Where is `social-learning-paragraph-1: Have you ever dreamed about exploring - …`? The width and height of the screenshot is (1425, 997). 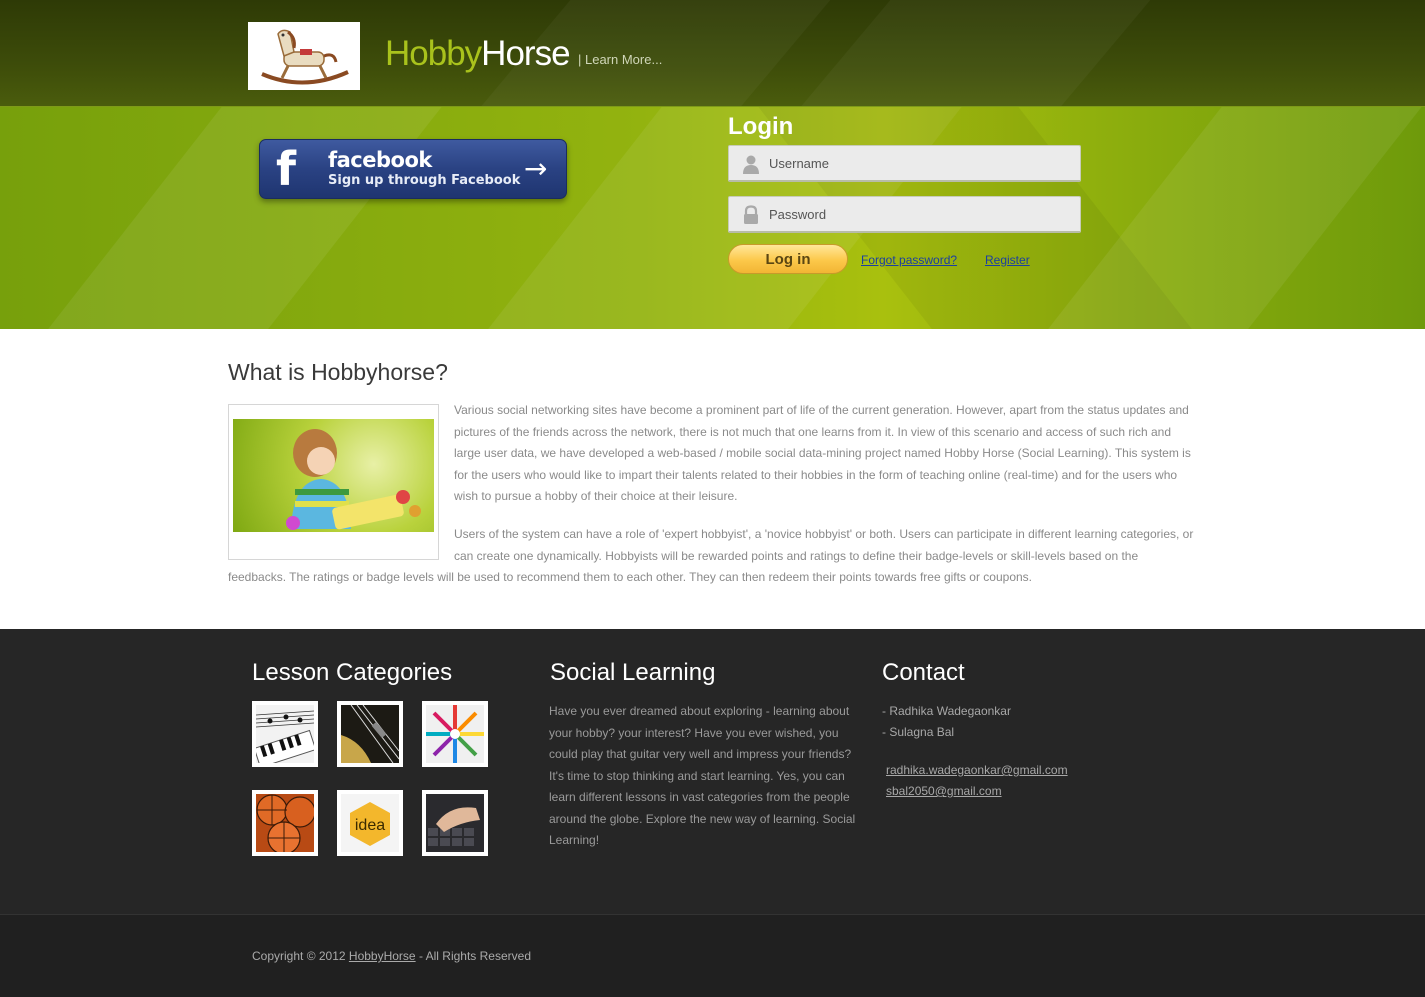 social-learning-paragraph-1: Have you ever dreamed about exploring - … is located at coordinates (700, 732).